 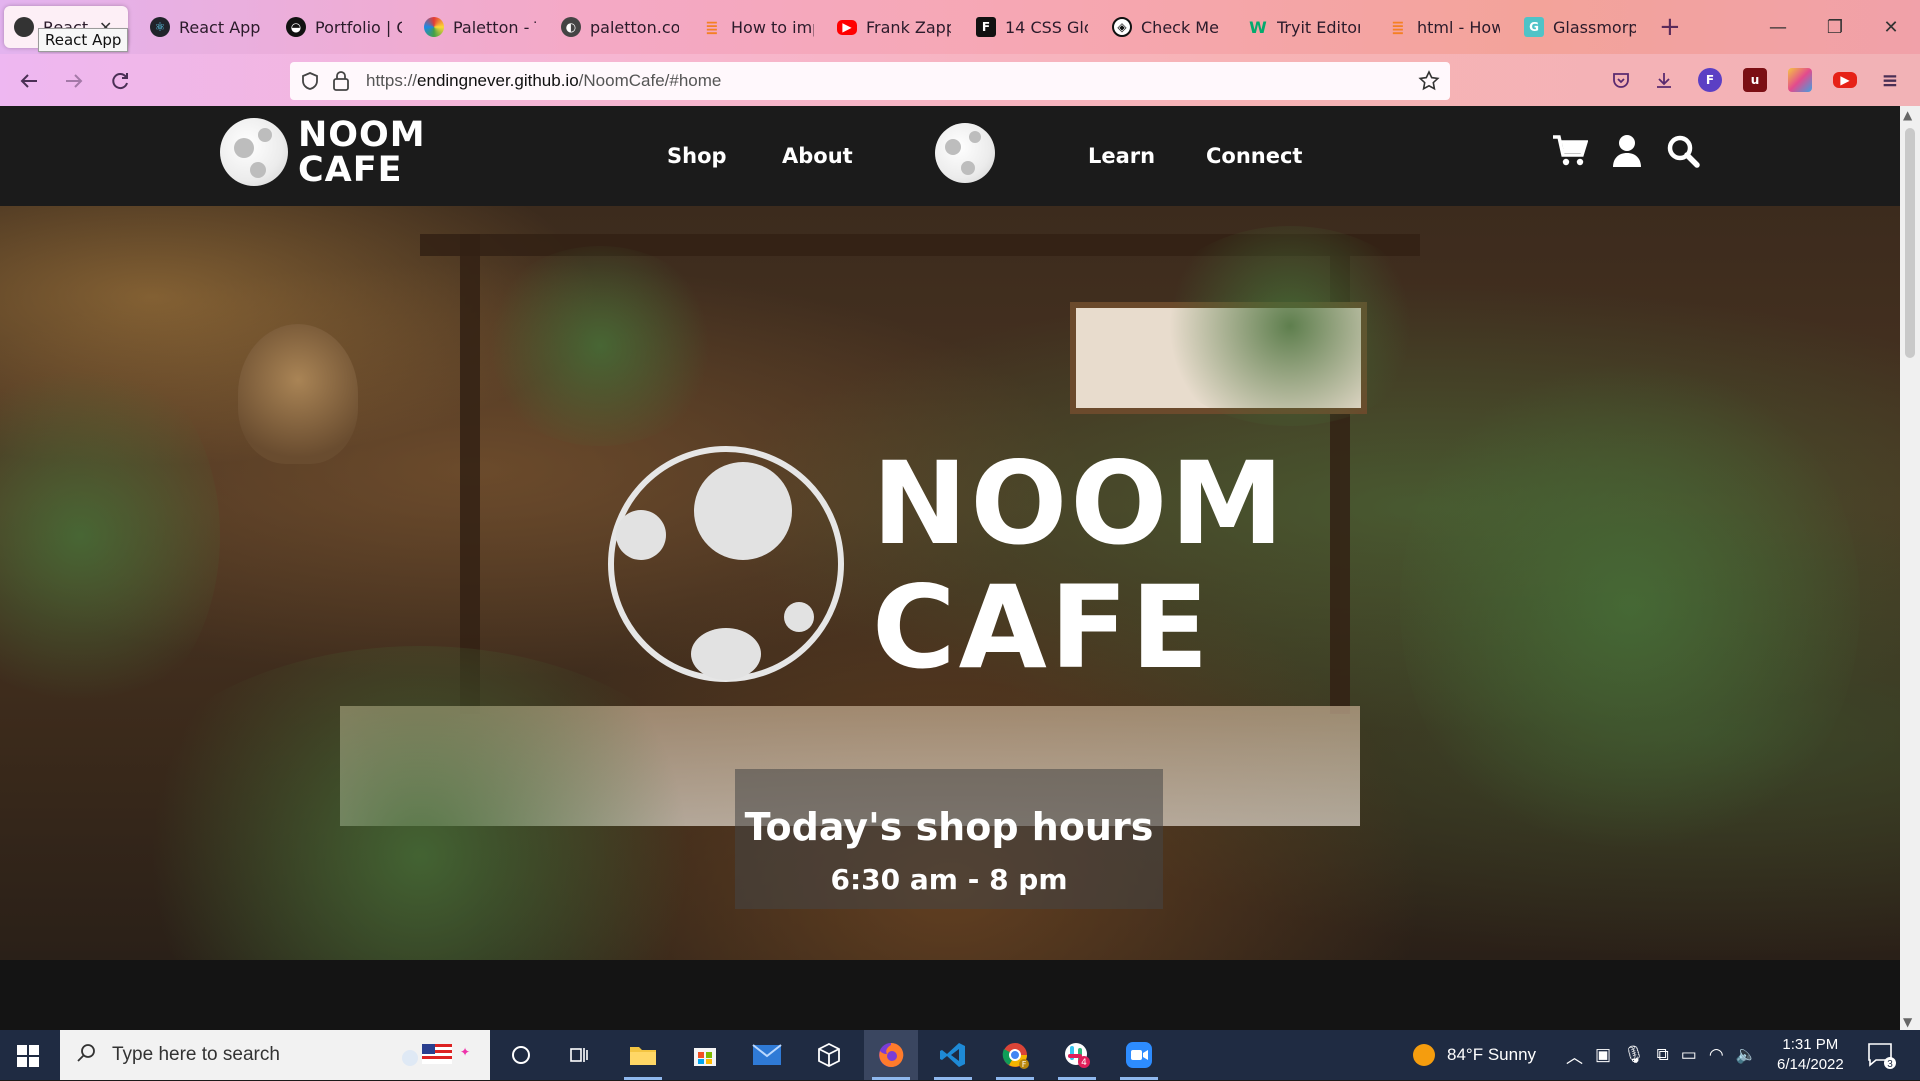 What do you see at coordinates (1845, 80) in the screenshot?
I see `youtube-ext-icon: ▶` at bounding box center [1845, 80].